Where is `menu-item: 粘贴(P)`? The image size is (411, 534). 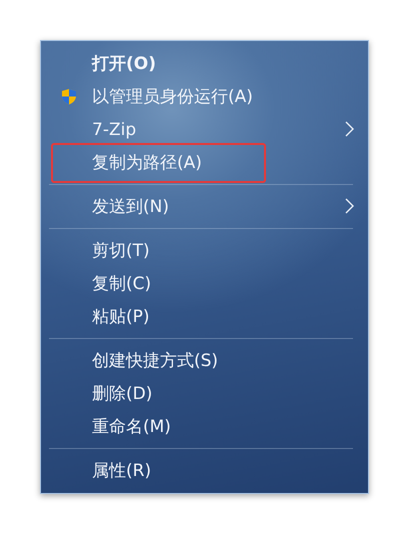 menu-item: 粘贴(P) is located at coordinates (204, 316).